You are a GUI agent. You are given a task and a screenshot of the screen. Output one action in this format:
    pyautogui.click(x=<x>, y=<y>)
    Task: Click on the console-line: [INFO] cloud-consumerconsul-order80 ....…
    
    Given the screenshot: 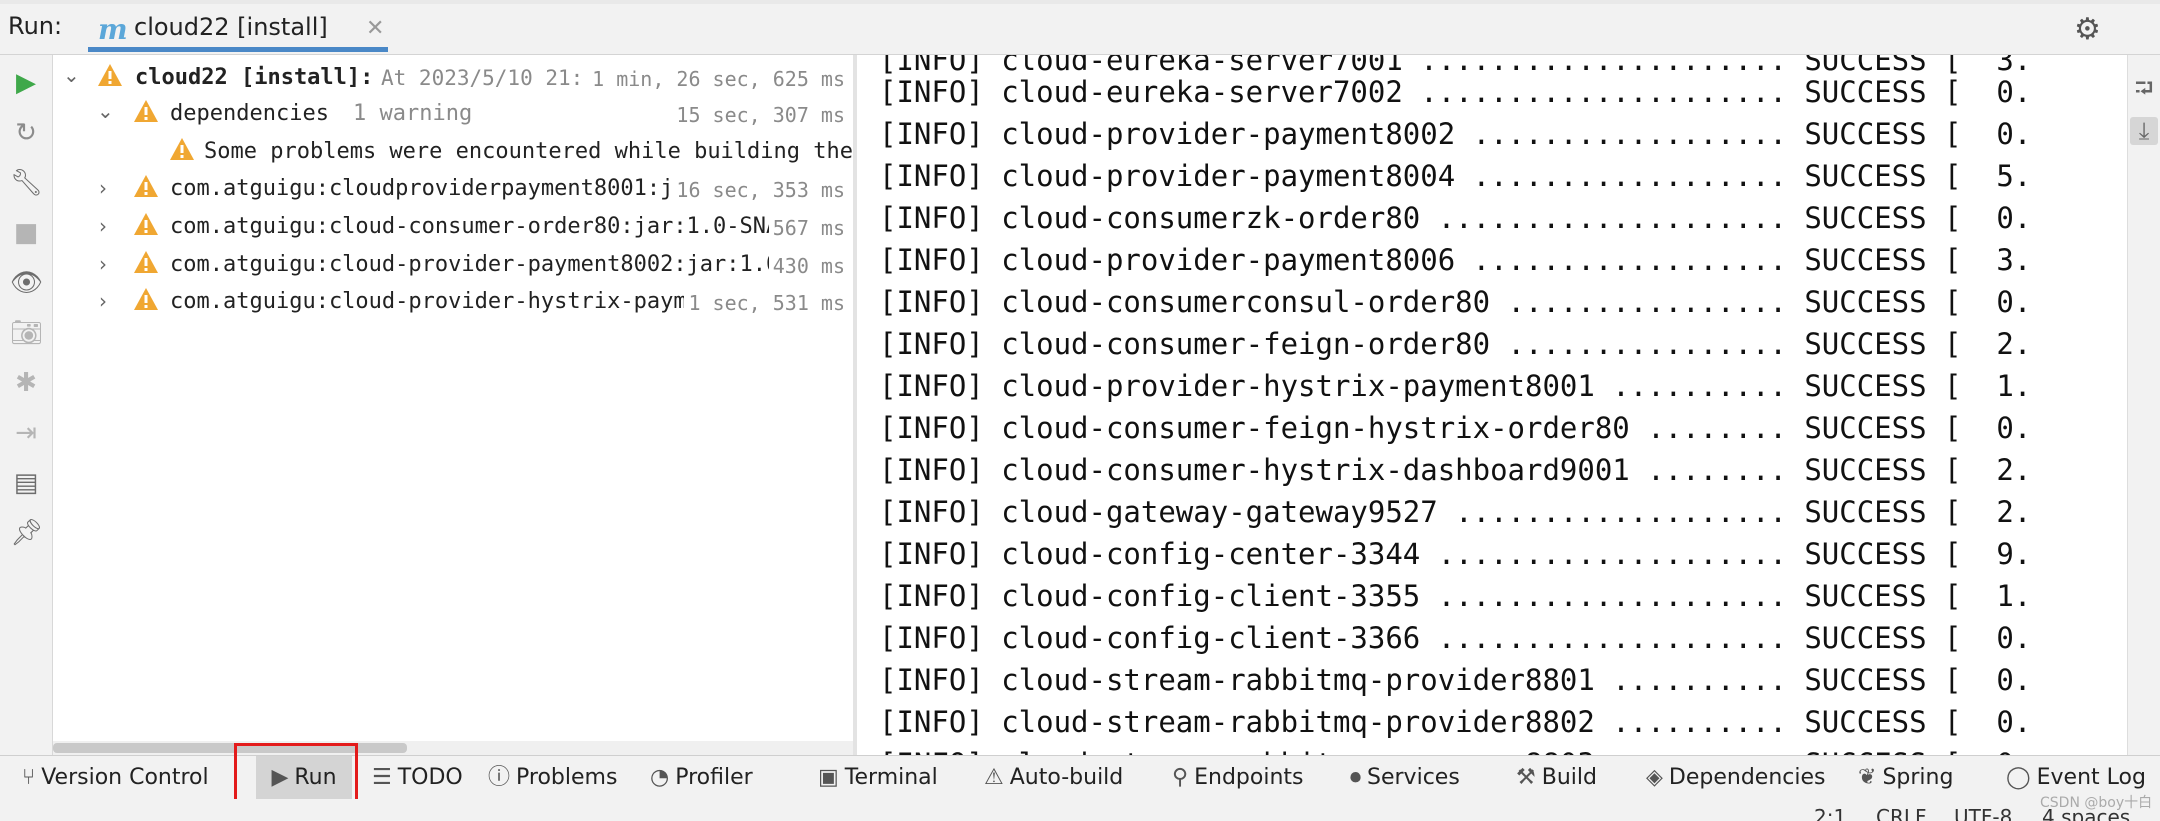 What is the action you would take?
    pyautogui.click(x=1455, y=302)
    